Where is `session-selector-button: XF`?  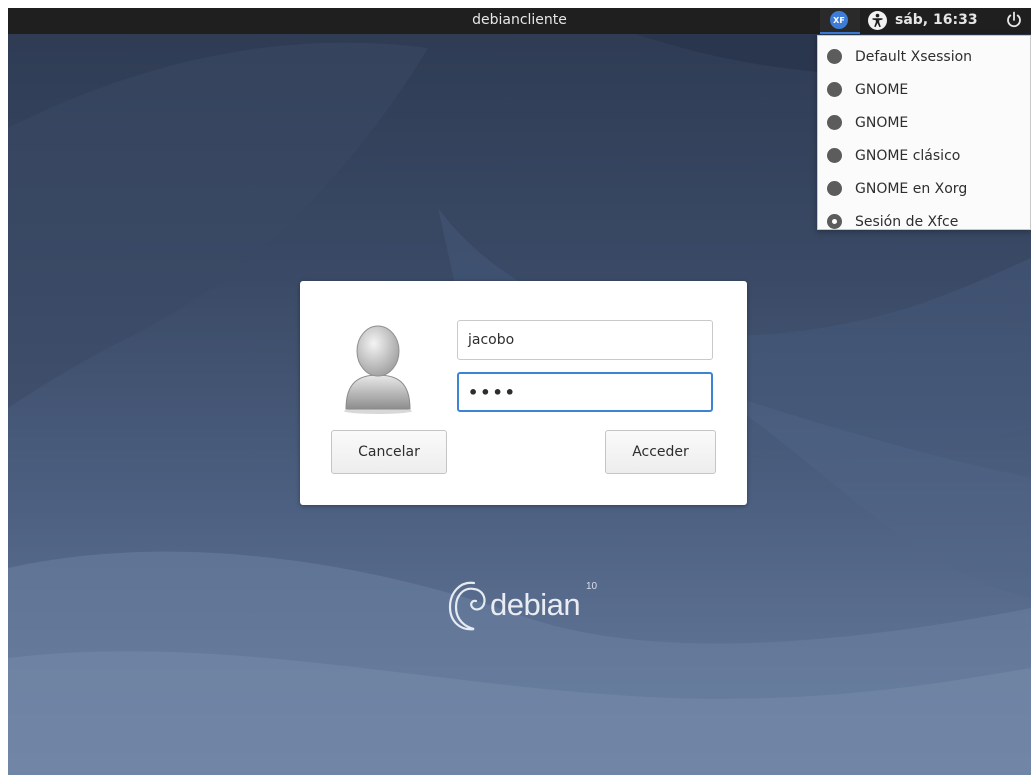
session-selector-button: XF is located at coordinates (840, 21).